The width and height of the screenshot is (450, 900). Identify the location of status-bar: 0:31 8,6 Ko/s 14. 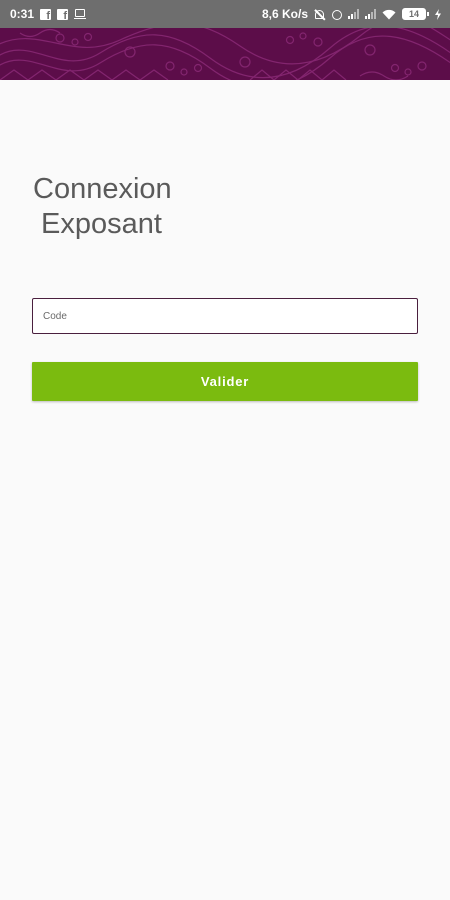
(225, 14).